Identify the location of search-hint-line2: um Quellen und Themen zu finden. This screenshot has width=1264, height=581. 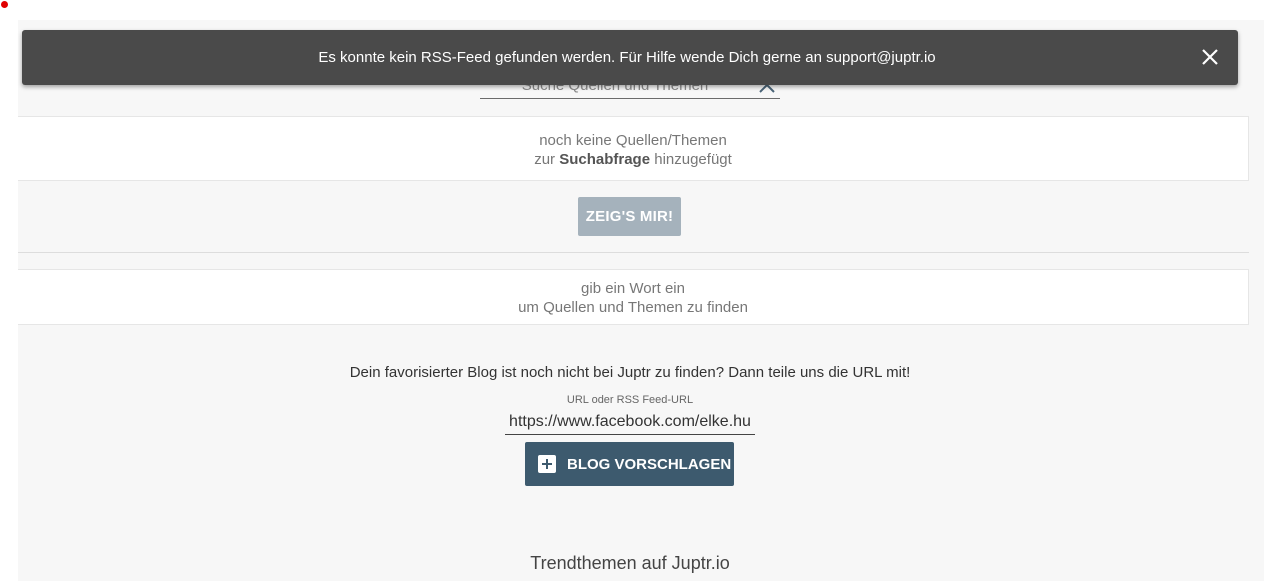
(633, 307).